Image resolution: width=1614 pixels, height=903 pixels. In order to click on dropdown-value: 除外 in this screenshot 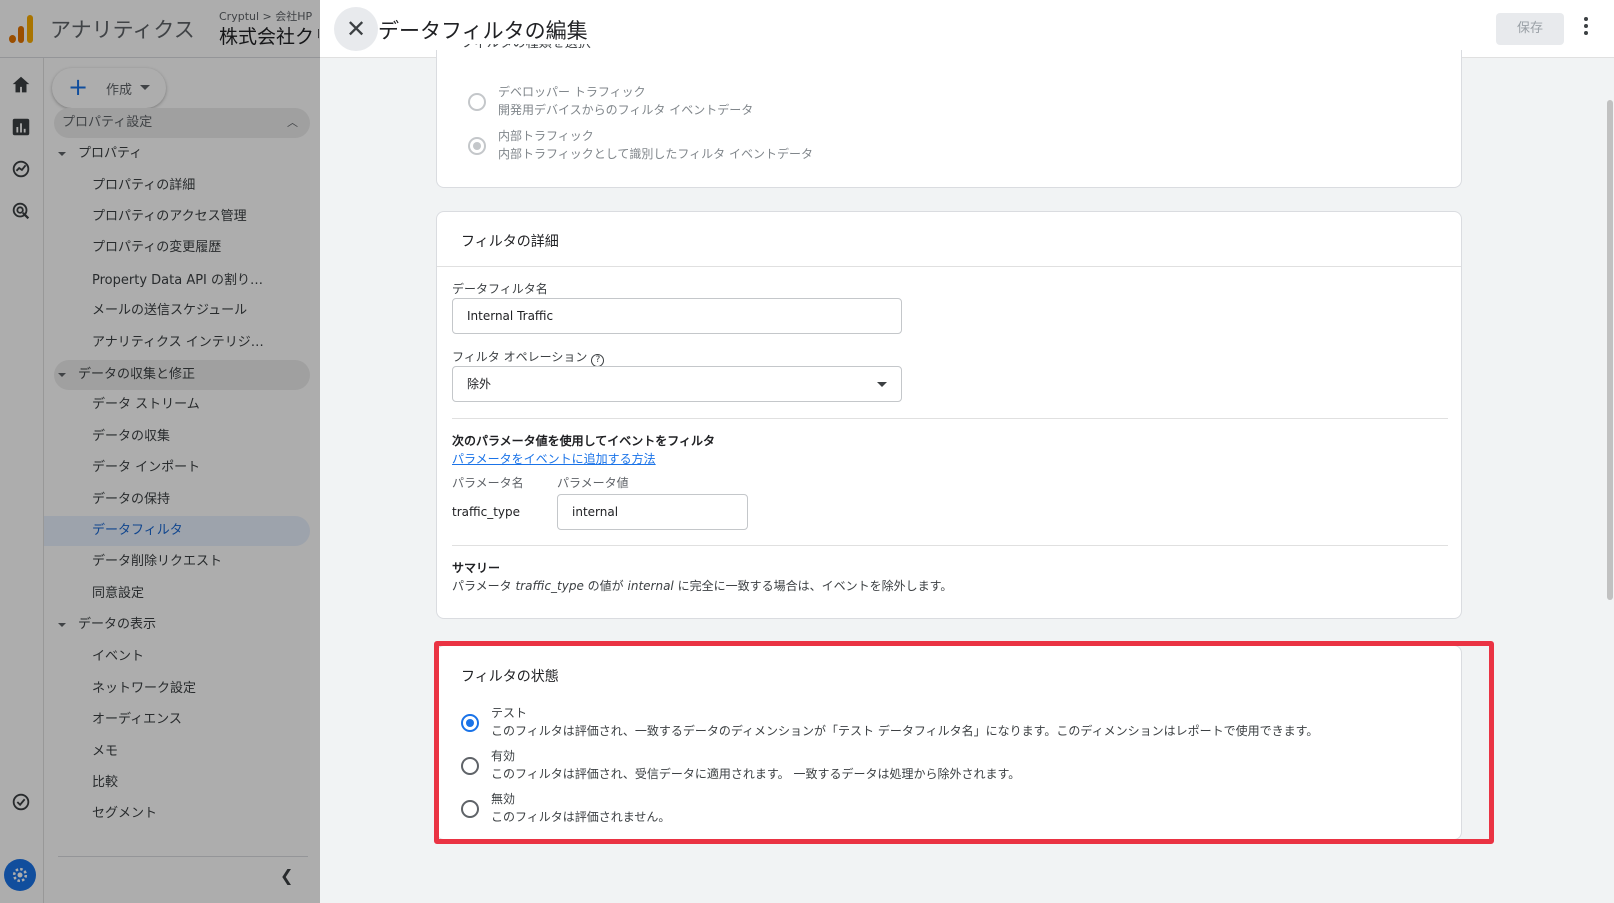, I will do `click(479, 384)`.